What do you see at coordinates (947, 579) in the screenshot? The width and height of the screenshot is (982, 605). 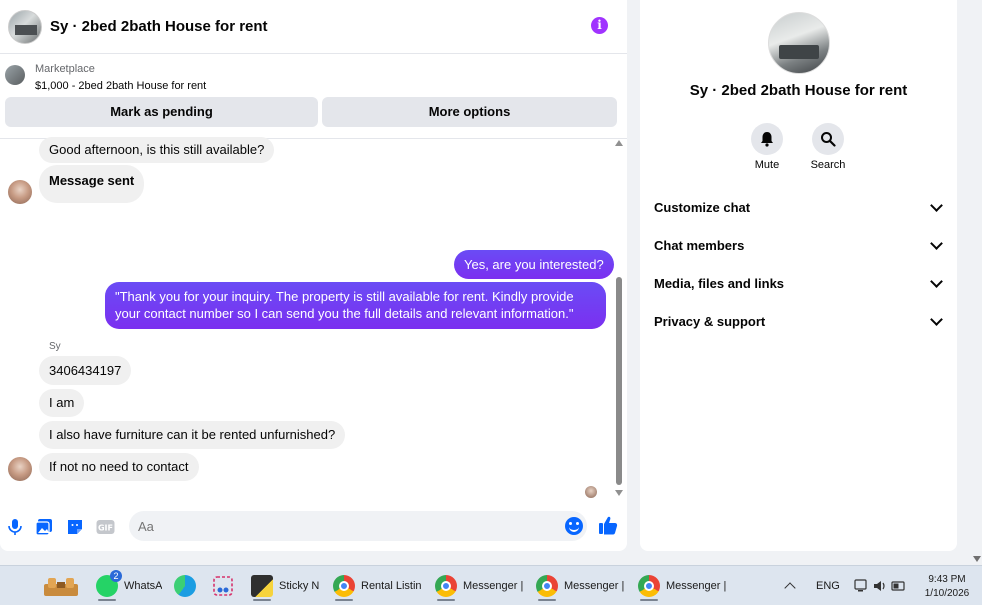 I see `clock-time: 9:43 PM` at bounding box center [947, 579].